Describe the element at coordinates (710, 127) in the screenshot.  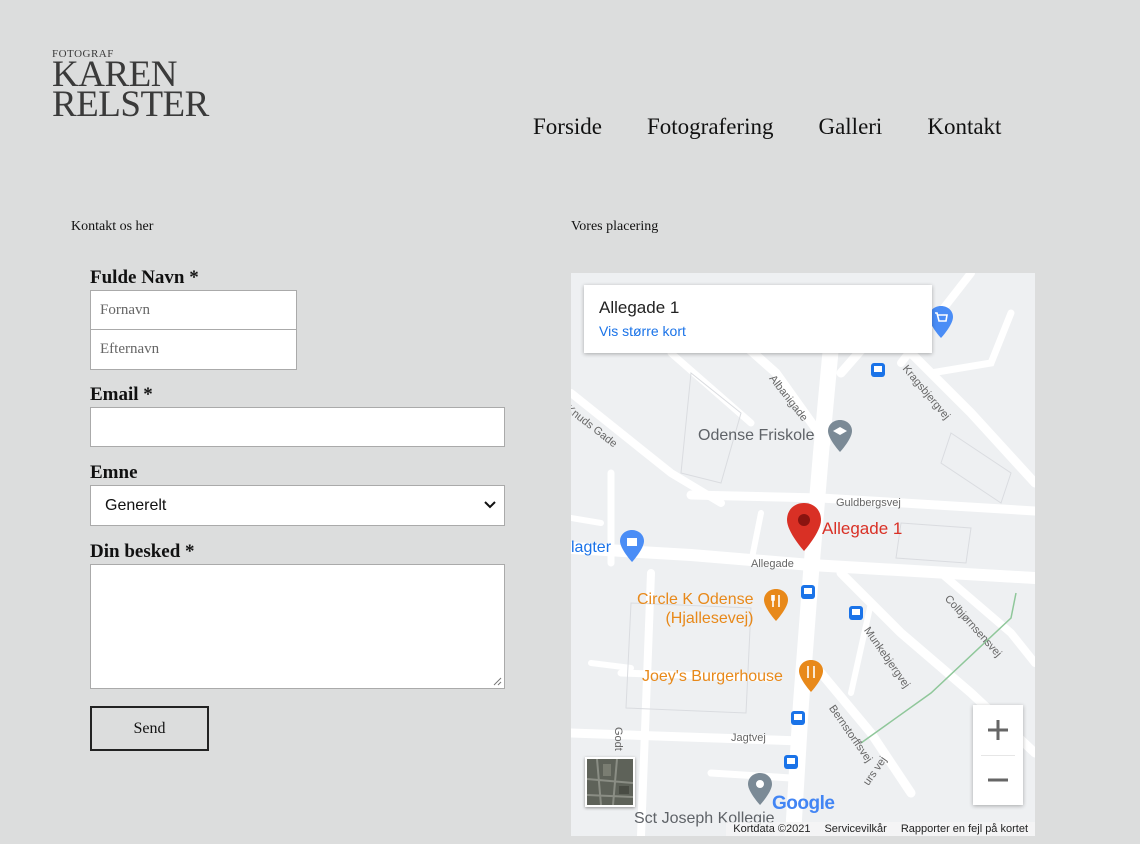
I see `nav-fotografering: Fotografering` at that location.